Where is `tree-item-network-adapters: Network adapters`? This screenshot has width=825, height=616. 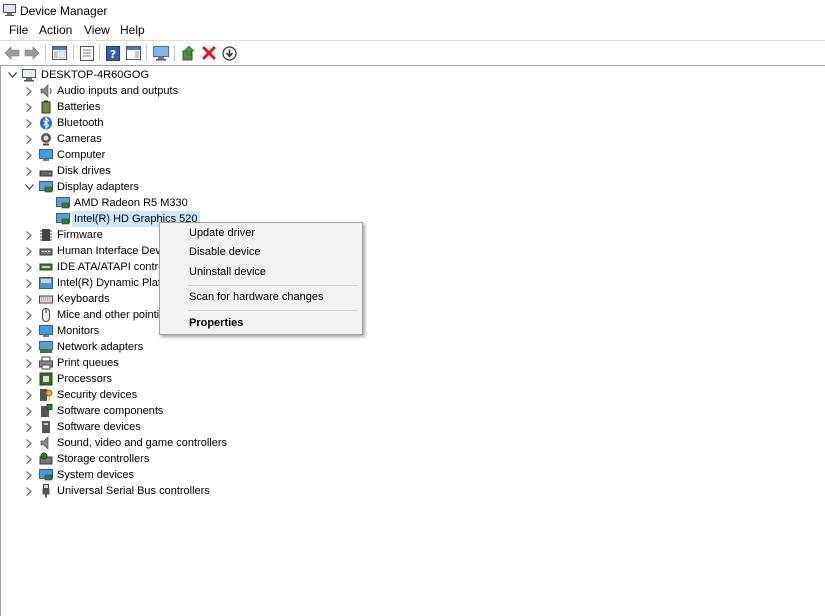 tree-item-network-adapters: Network adapters is located at coordinates (131, 347).